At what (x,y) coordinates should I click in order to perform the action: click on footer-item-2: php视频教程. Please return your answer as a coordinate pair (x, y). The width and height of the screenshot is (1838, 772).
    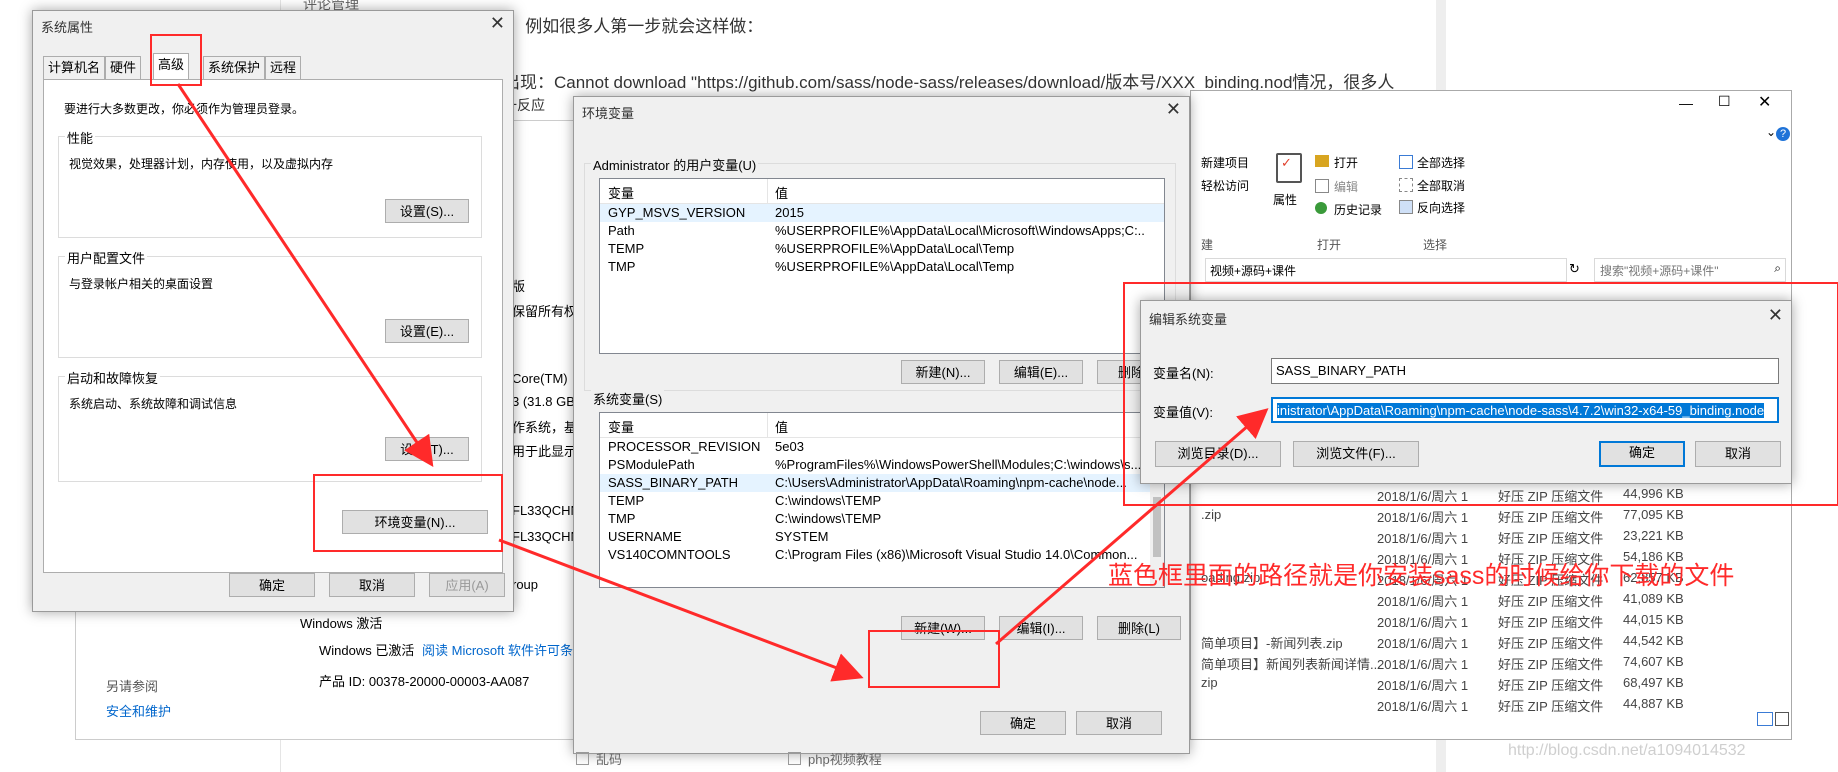
    Looking at the image, I should click on (845, 758).